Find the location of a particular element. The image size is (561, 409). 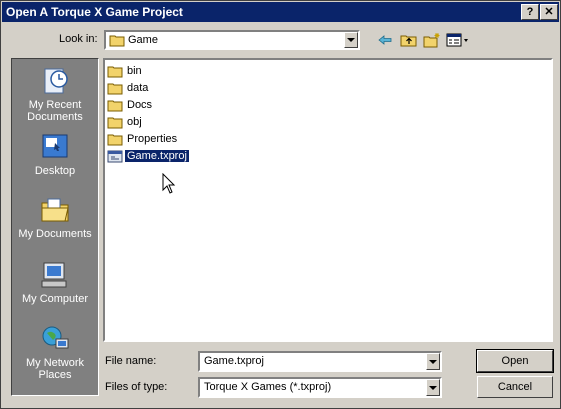

file-name: Properties is located at coordinates (152, 139).